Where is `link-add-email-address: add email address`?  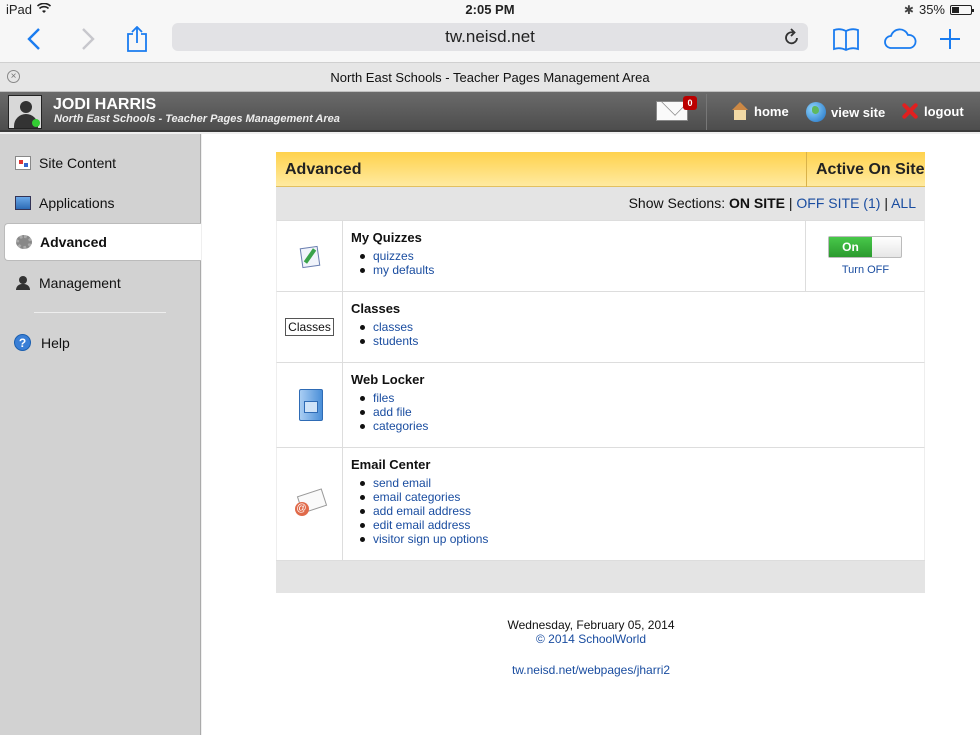
link-add-email-address: add email address is located at coordinates (637, 511).